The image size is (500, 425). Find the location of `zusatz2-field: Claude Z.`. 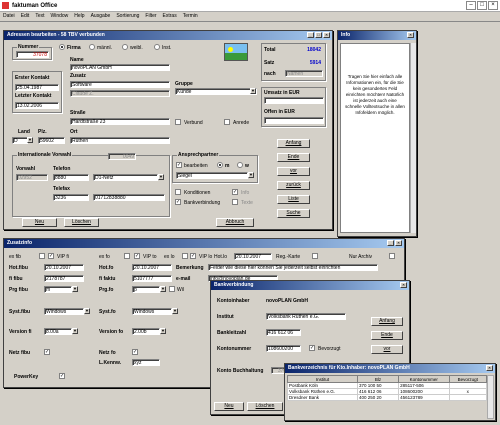

zusatz2-field: Claude Z. is located at coordinates (120, 93).